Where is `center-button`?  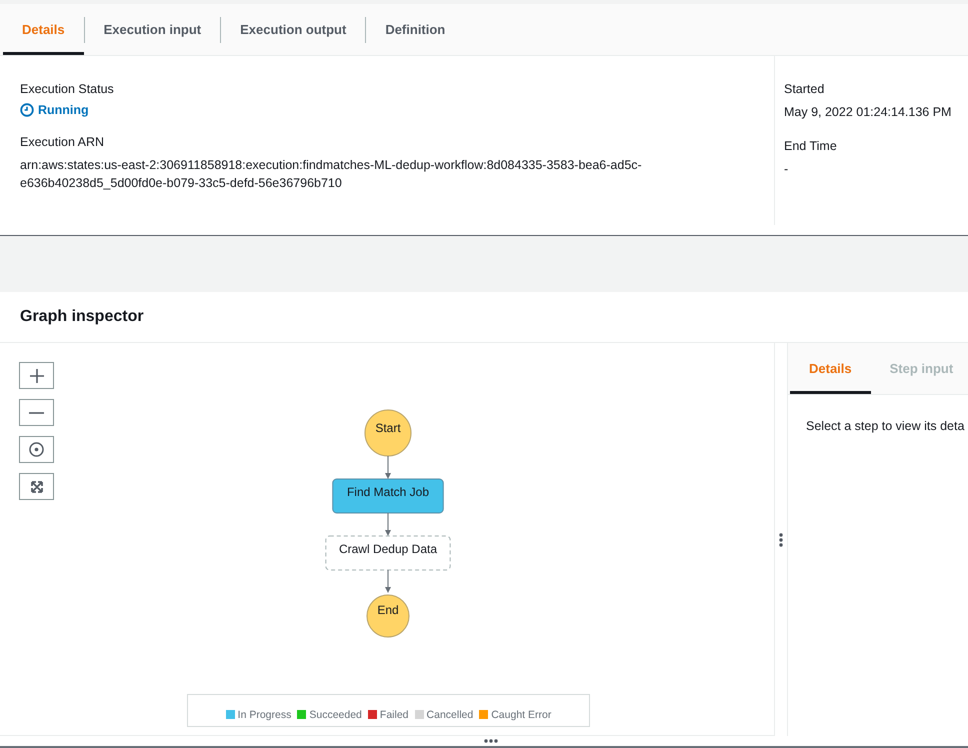 center-button is located at coordinates (36, 449).